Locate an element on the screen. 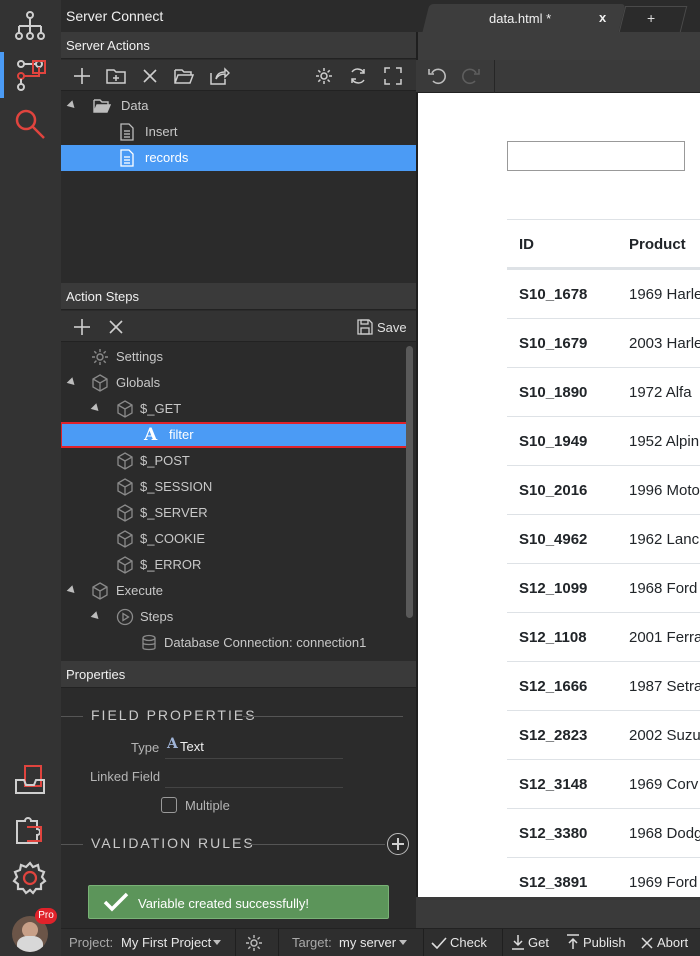 The height and width of the screenshot is (956, 700). cell-product: 1962 Lanc is located at coordinates (664, 539).